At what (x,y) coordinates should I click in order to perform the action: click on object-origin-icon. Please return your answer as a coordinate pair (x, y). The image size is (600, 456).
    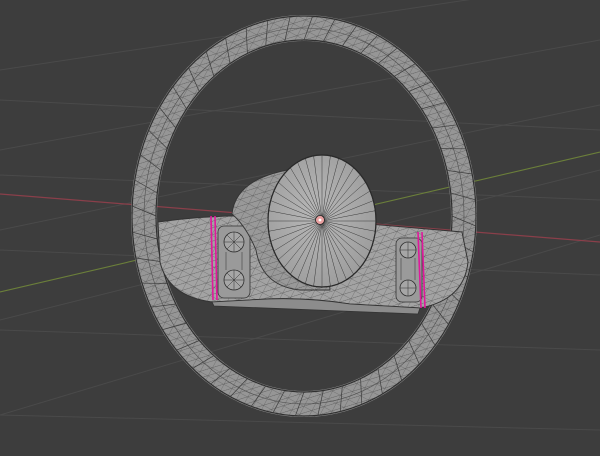
    Looking at the image, I should click on (320, 220).